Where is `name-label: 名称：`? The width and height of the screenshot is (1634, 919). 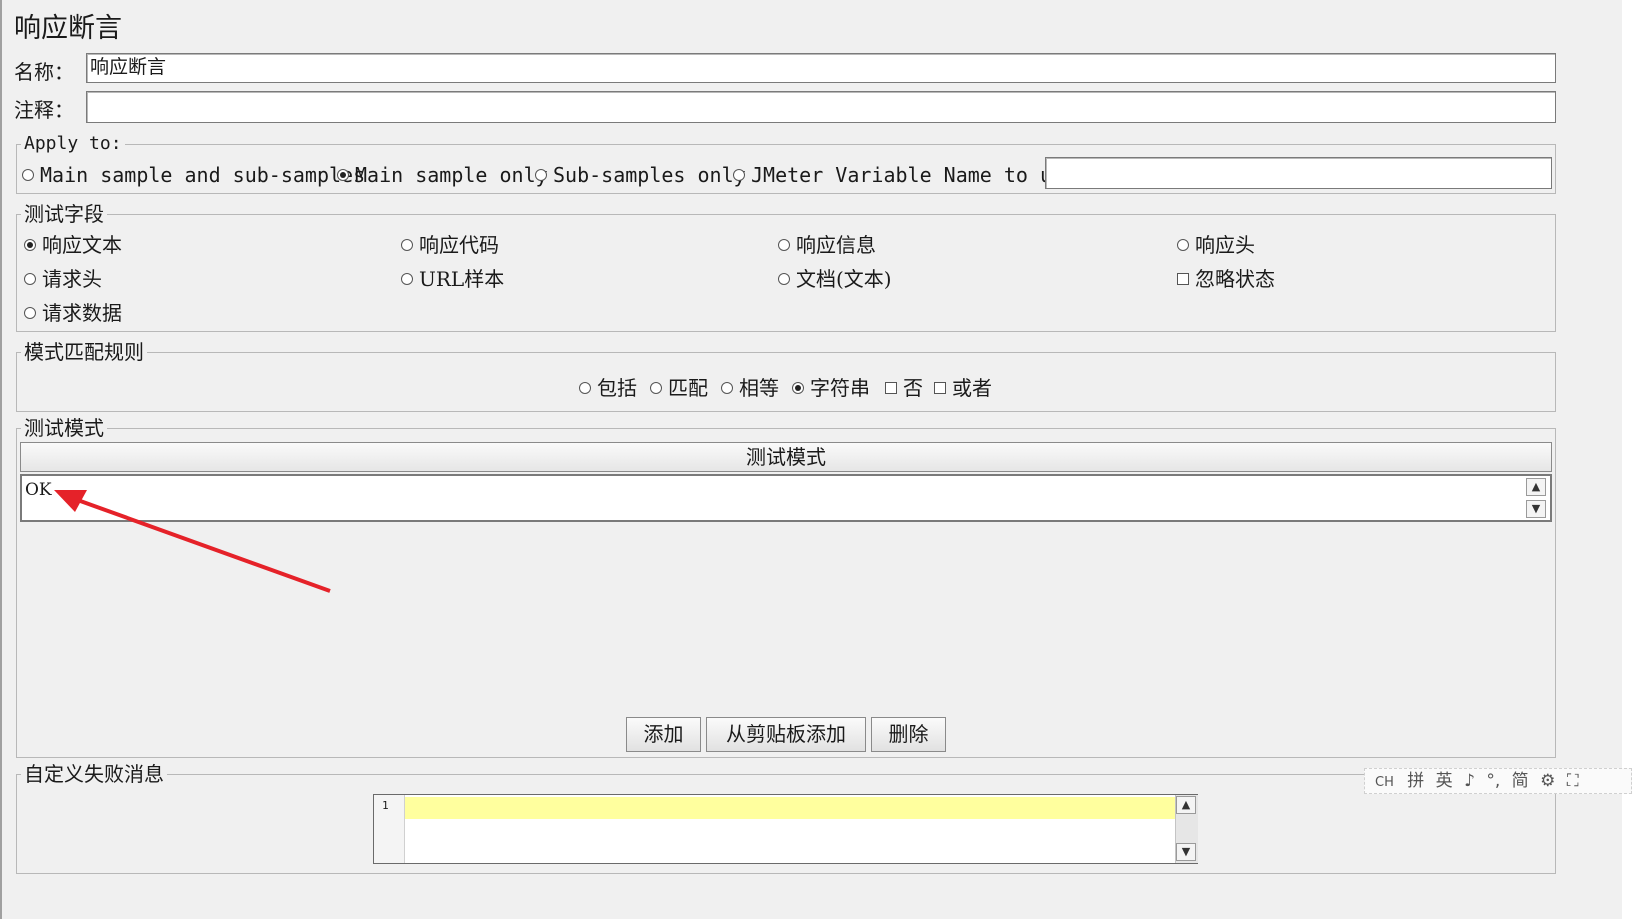 name-label: 名称： is located at coordinates (44, 72).